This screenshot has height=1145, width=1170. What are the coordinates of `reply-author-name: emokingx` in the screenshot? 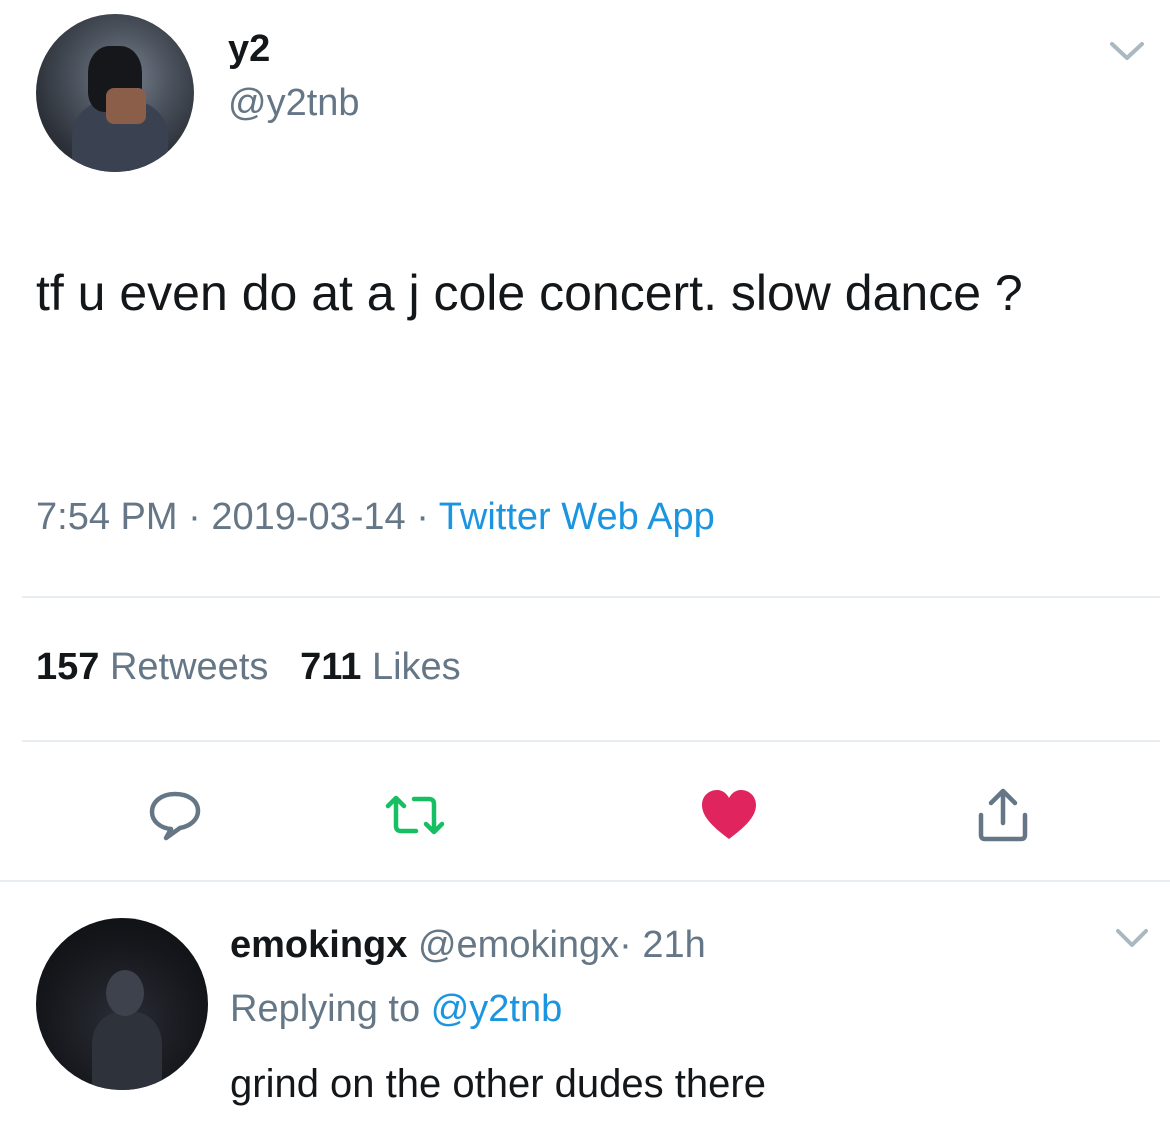 It's located at (318, 945).